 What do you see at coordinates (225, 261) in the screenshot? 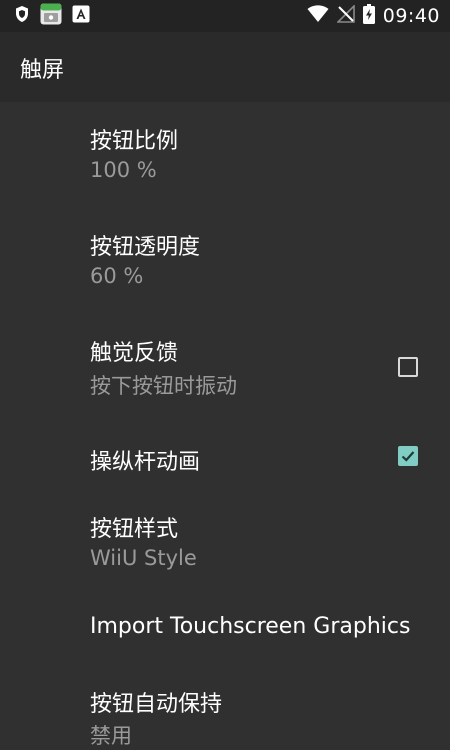
I see `setting-button-opacity: 按钮透明度 60 %` at bounding box center [225, 261].